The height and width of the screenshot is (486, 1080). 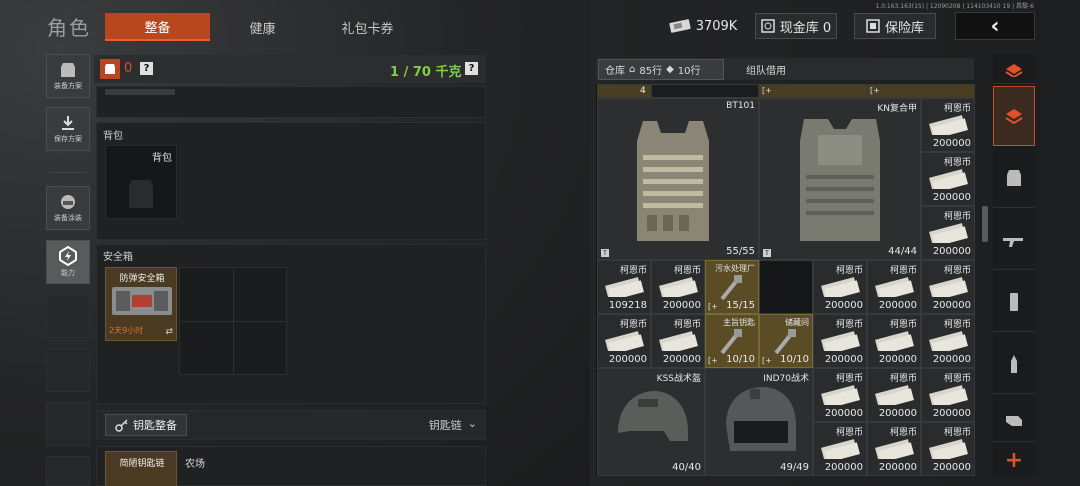 I want to click on category-all, so click(x=1014, y=116).